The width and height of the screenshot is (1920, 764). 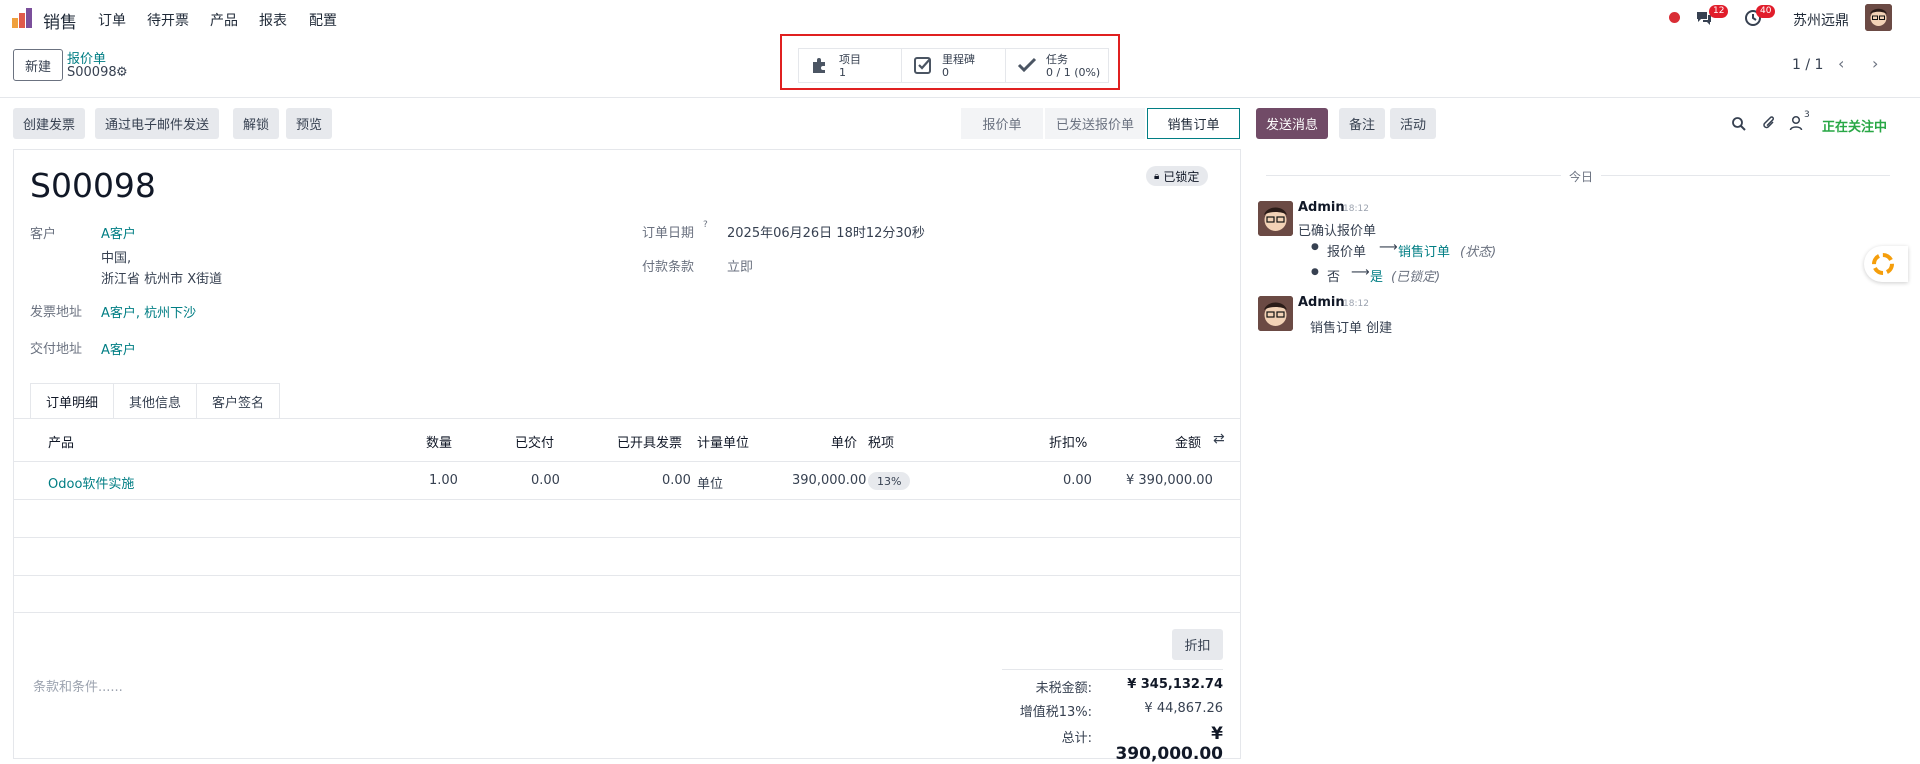 What do you see at coordinates (1002, 123) in the screenshot?
I see `stage-quotation: 报价单` at bounding box center [1002, 123].